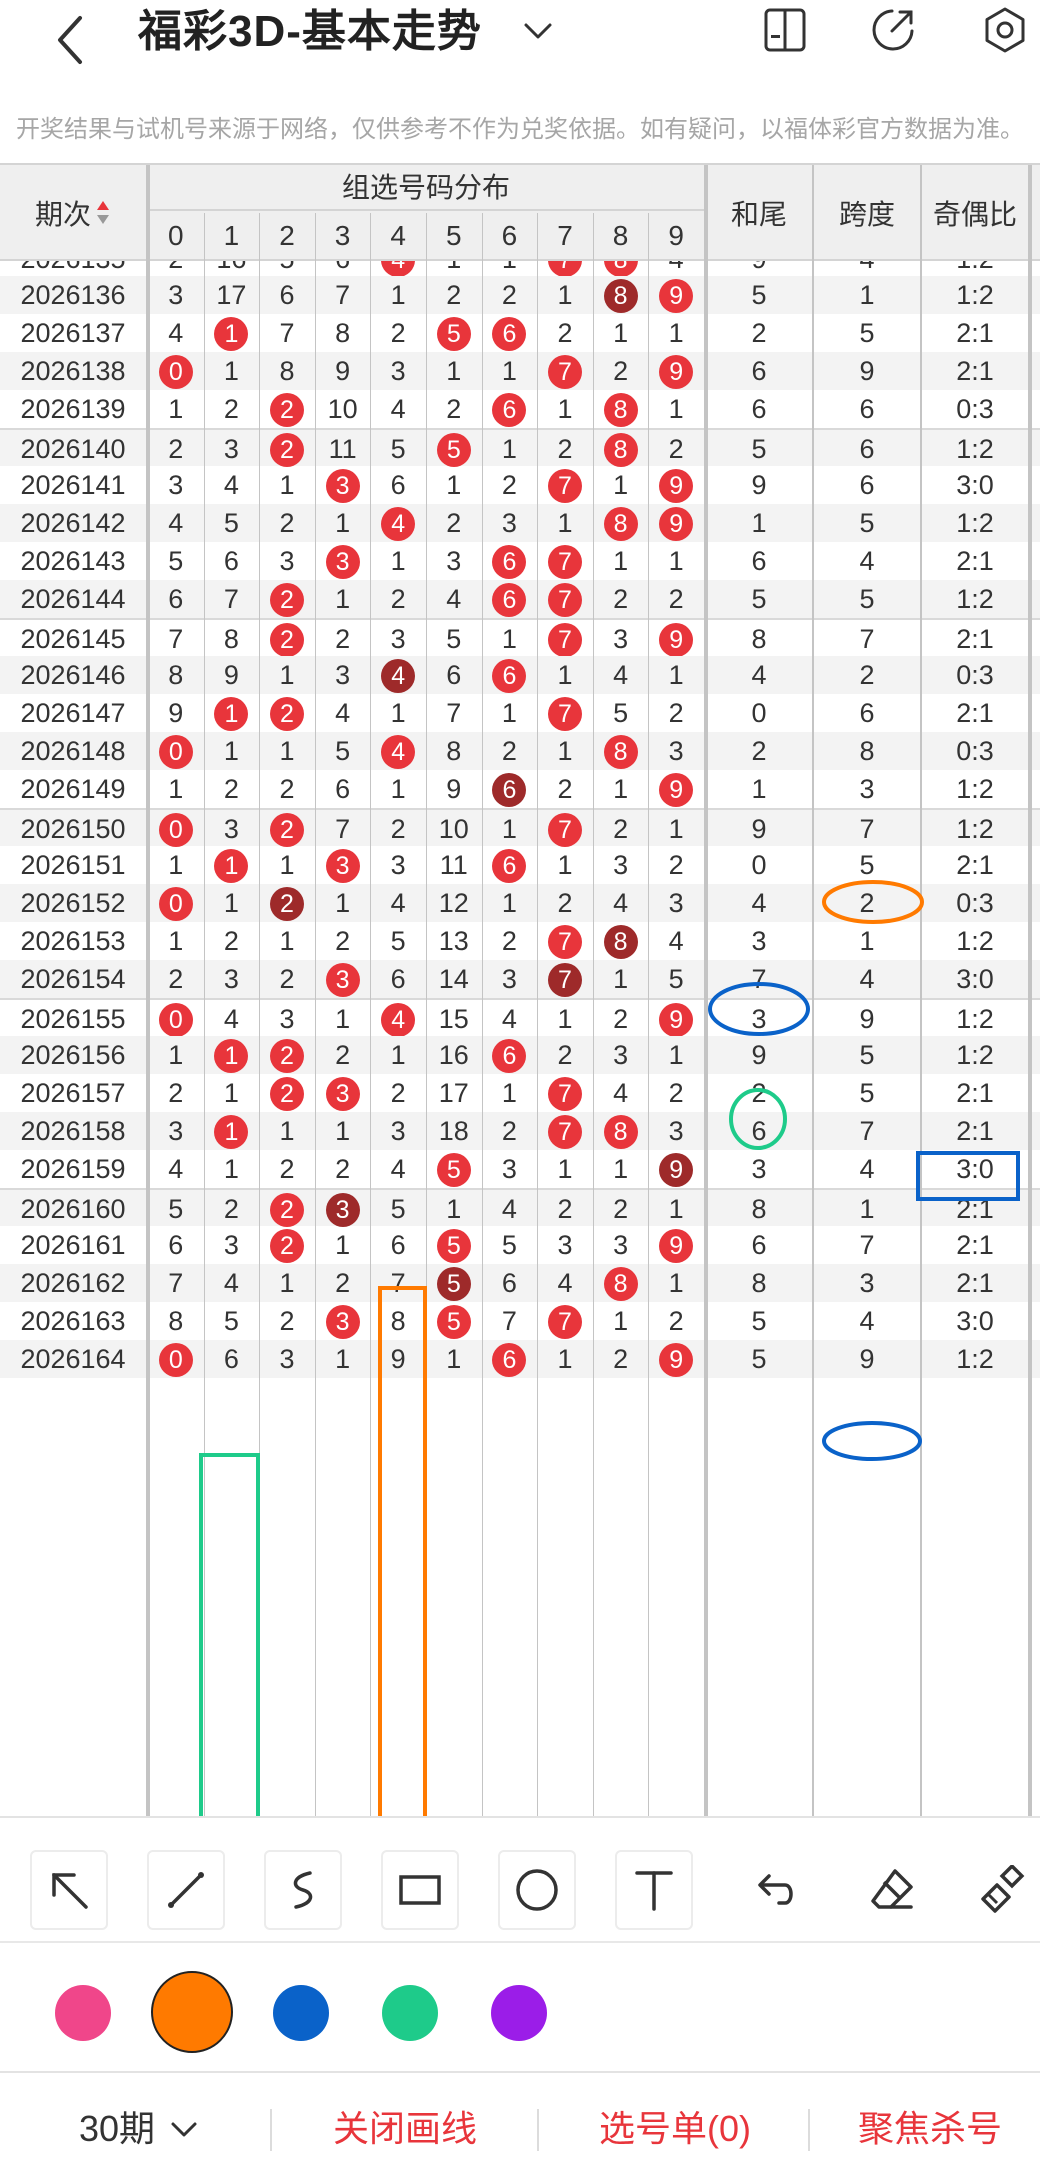 The width and height of the screenshot is (1040, 2182). I want to click on table-row: 2026151 1 1 1 3 3 11 6 1 3 2 0 5 2:1, so click(520, 865).